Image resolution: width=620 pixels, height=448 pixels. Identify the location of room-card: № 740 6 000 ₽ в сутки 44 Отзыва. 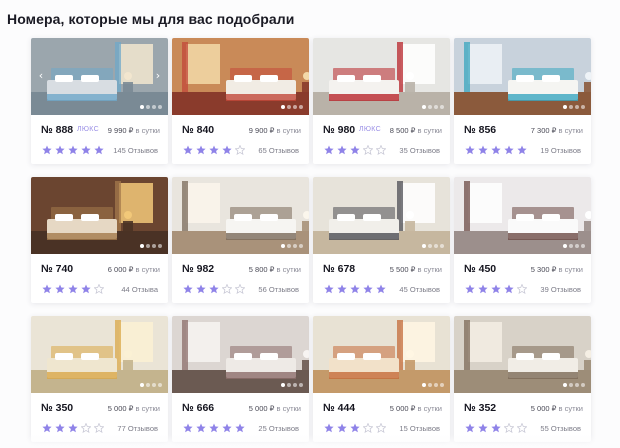
(99, 240).